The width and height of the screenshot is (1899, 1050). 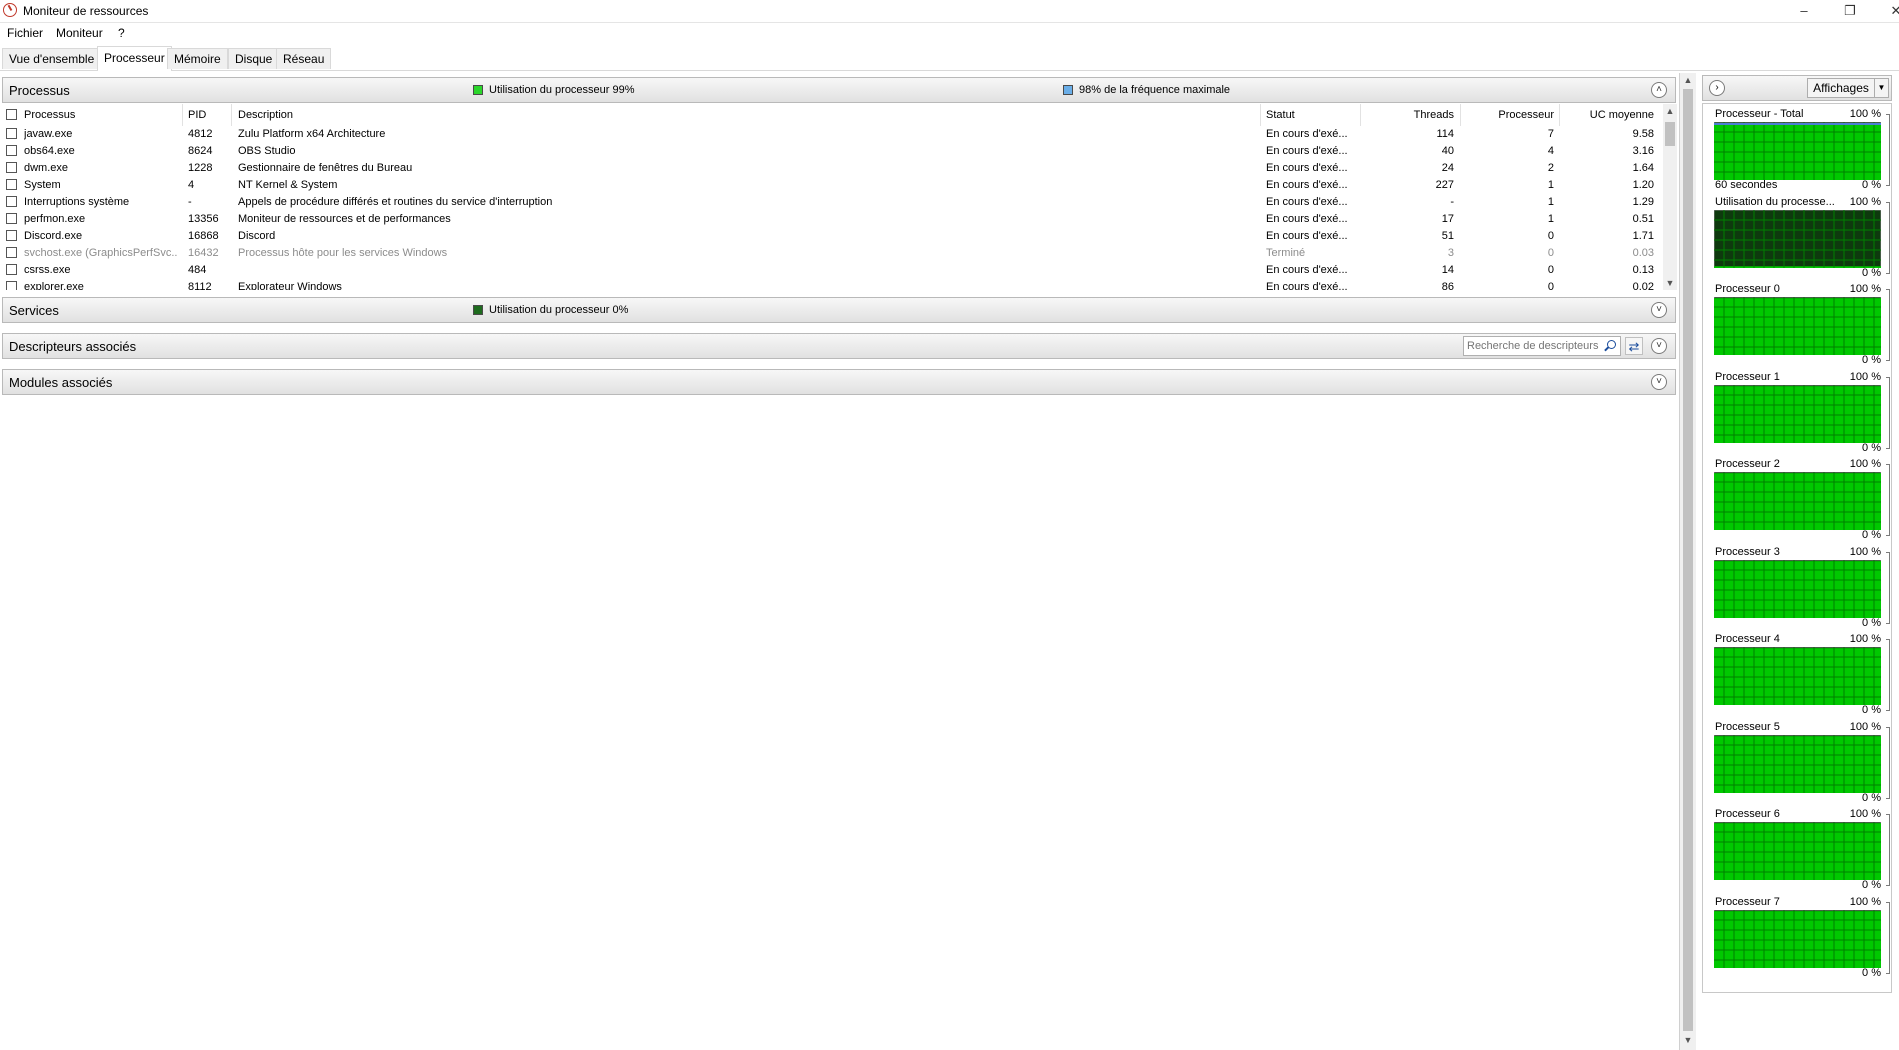 I want to click on collapse-processes-button: ˄, so click(x=1659, y=90).